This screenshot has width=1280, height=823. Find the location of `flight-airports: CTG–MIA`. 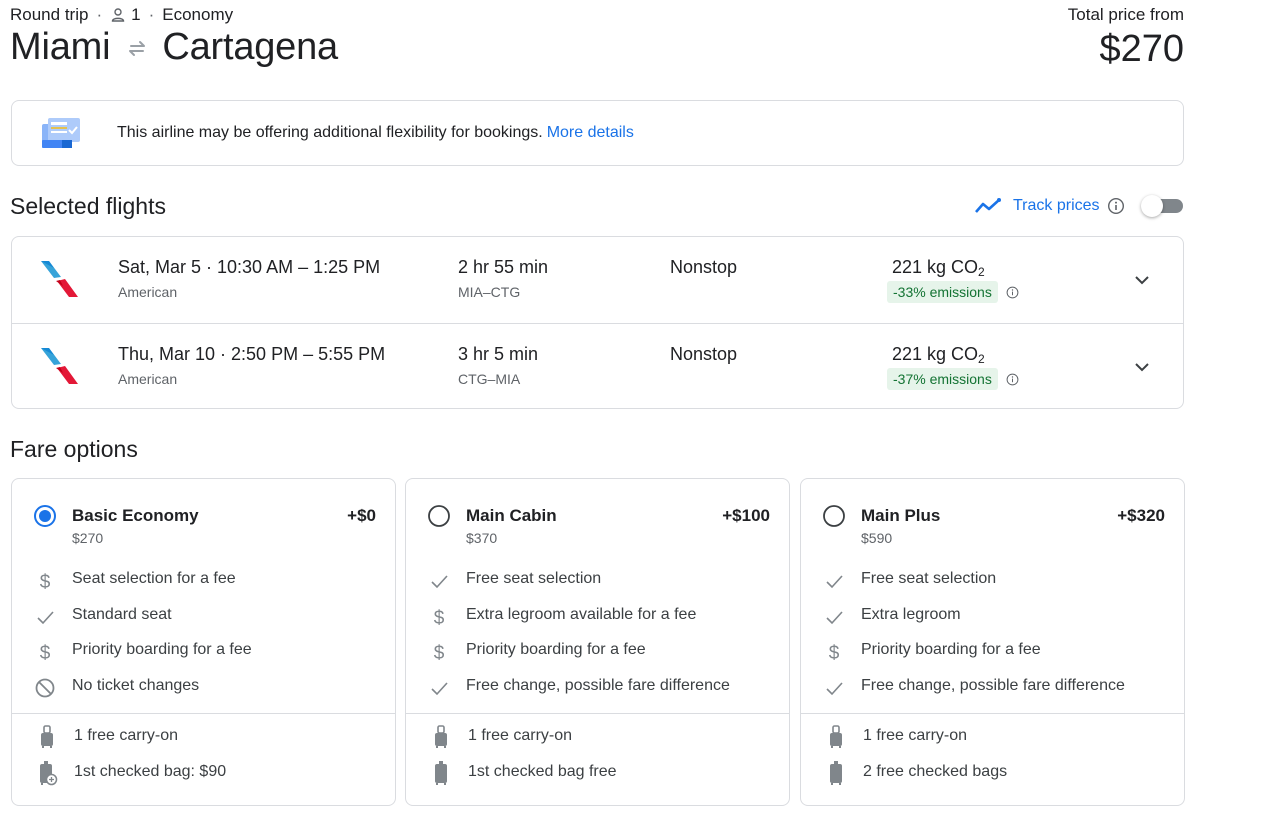

flight-airports: CTG–MIA is located at coordinates (489, 379).